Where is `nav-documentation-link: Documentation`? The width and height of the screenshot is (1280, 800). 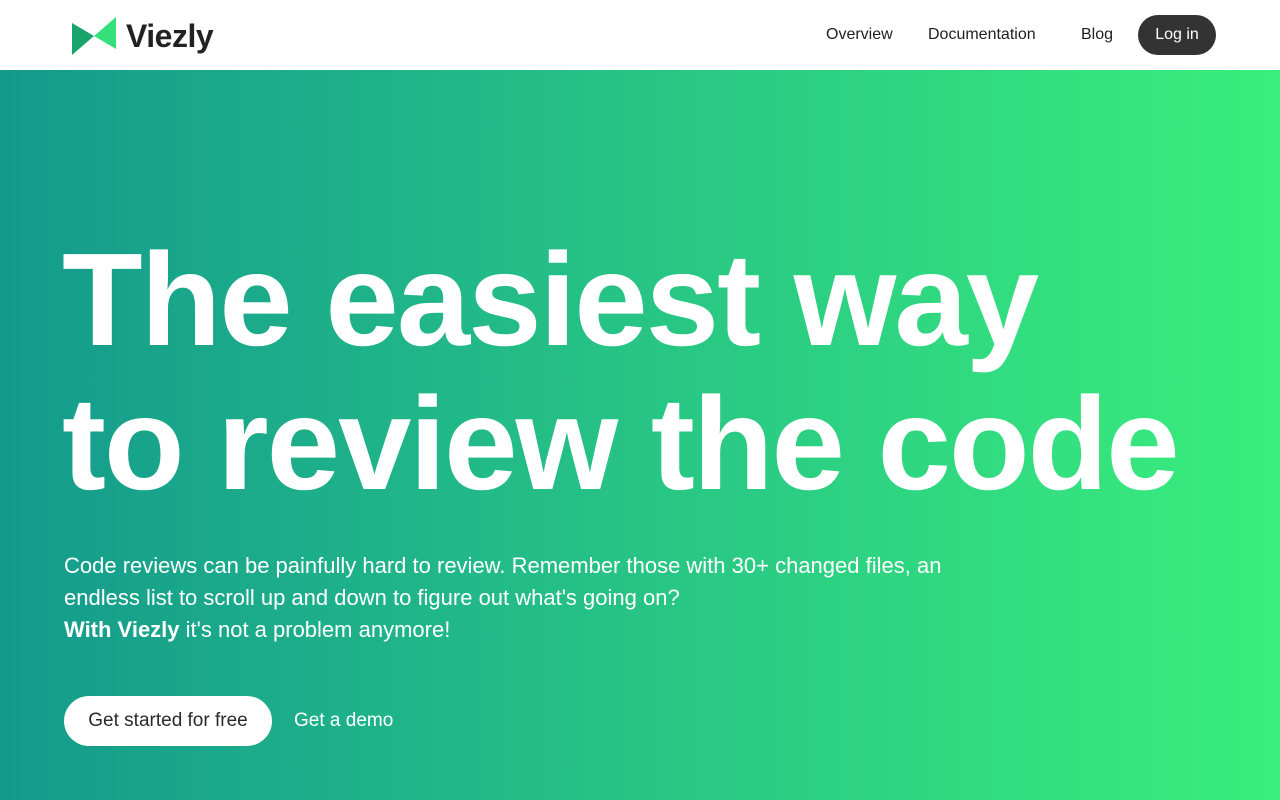
nav-documentation-link: Documentation is located at coordinates (982, 35).